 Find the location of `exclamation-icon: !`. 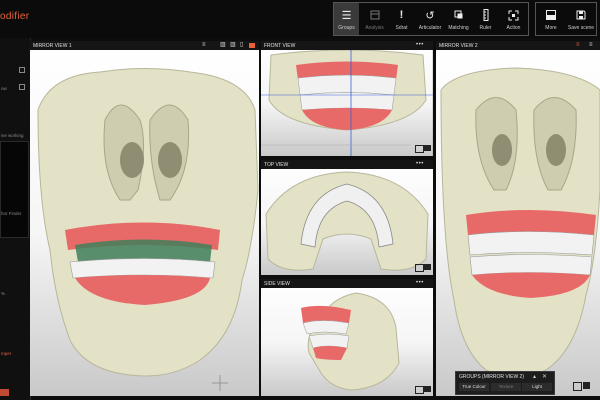

exclamation-icon: ! is located at coordinates (401, 15).